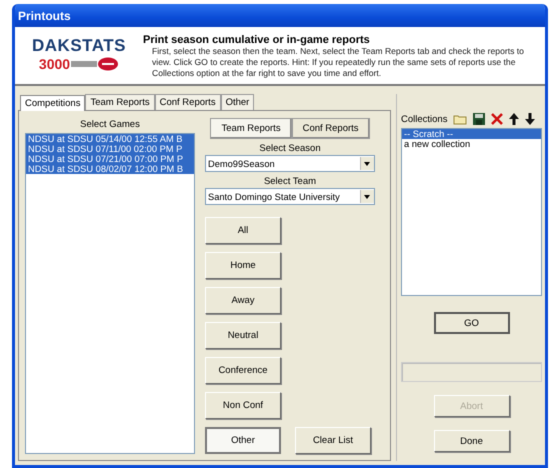 The image size is (551, 468). Describe the element at coordinates (44, 15) in the screenshot. I see `window-title: Printouts` at that location.